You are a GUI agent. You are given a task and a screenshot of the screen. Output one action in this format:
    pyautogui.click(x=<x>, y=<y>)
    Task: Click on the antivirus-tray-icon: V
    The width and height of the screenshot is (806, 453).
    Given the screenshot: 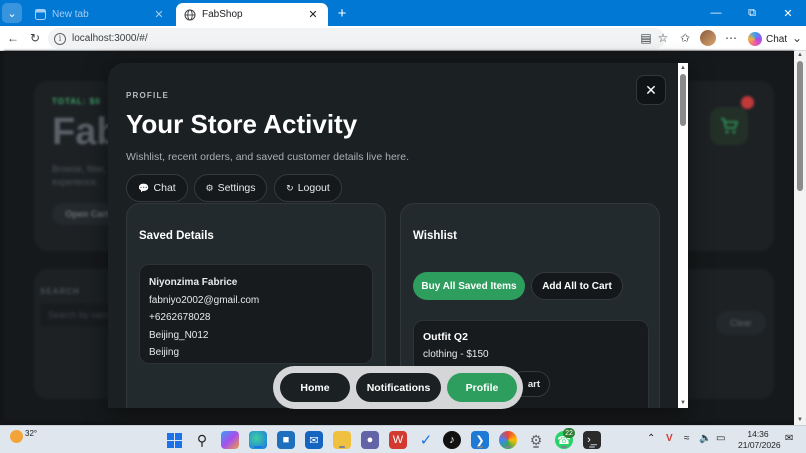 What is the action you would take?
    pyautogui.click(x=669, y=438)
    